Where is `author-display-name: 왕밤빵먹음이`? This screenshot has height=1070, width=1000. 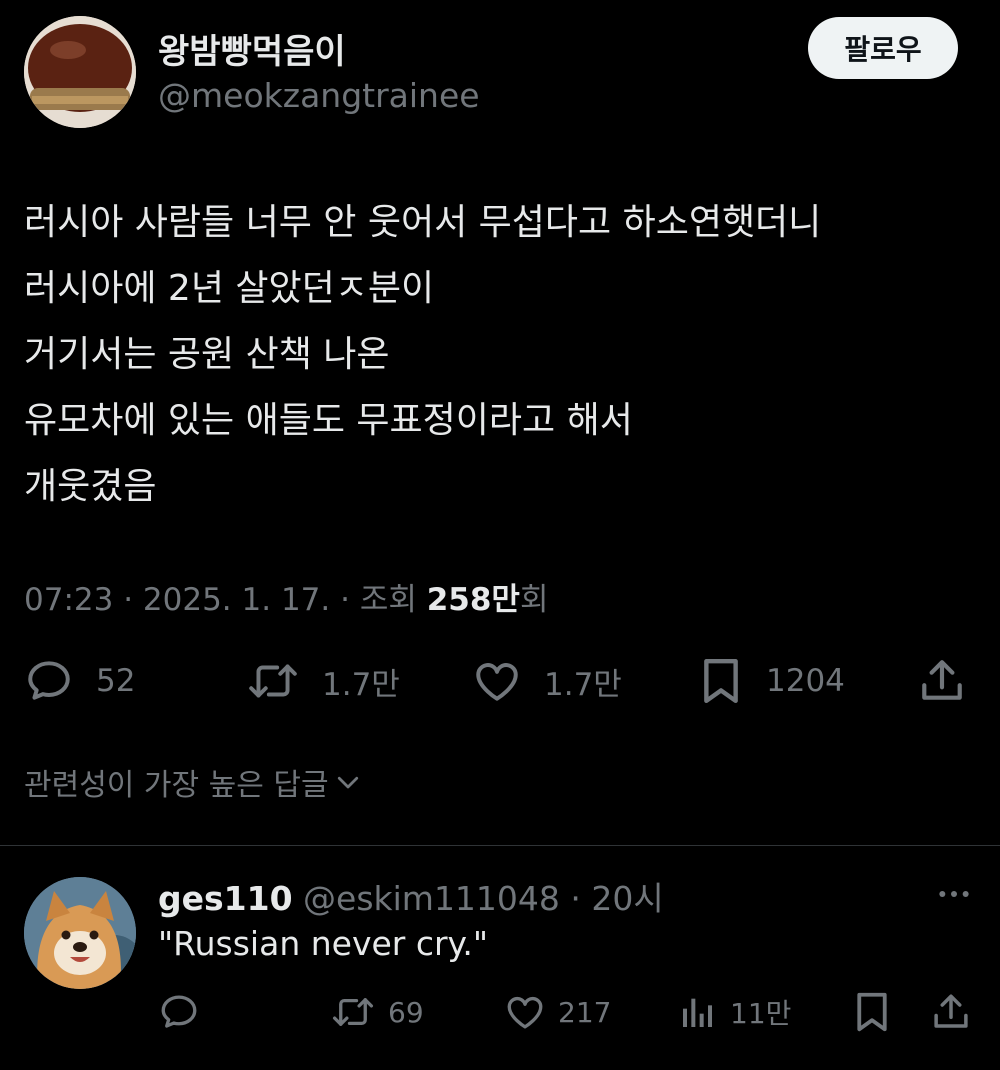
author-display-name: 왕밤빵먹음이 is located at coordinates (252, 48).